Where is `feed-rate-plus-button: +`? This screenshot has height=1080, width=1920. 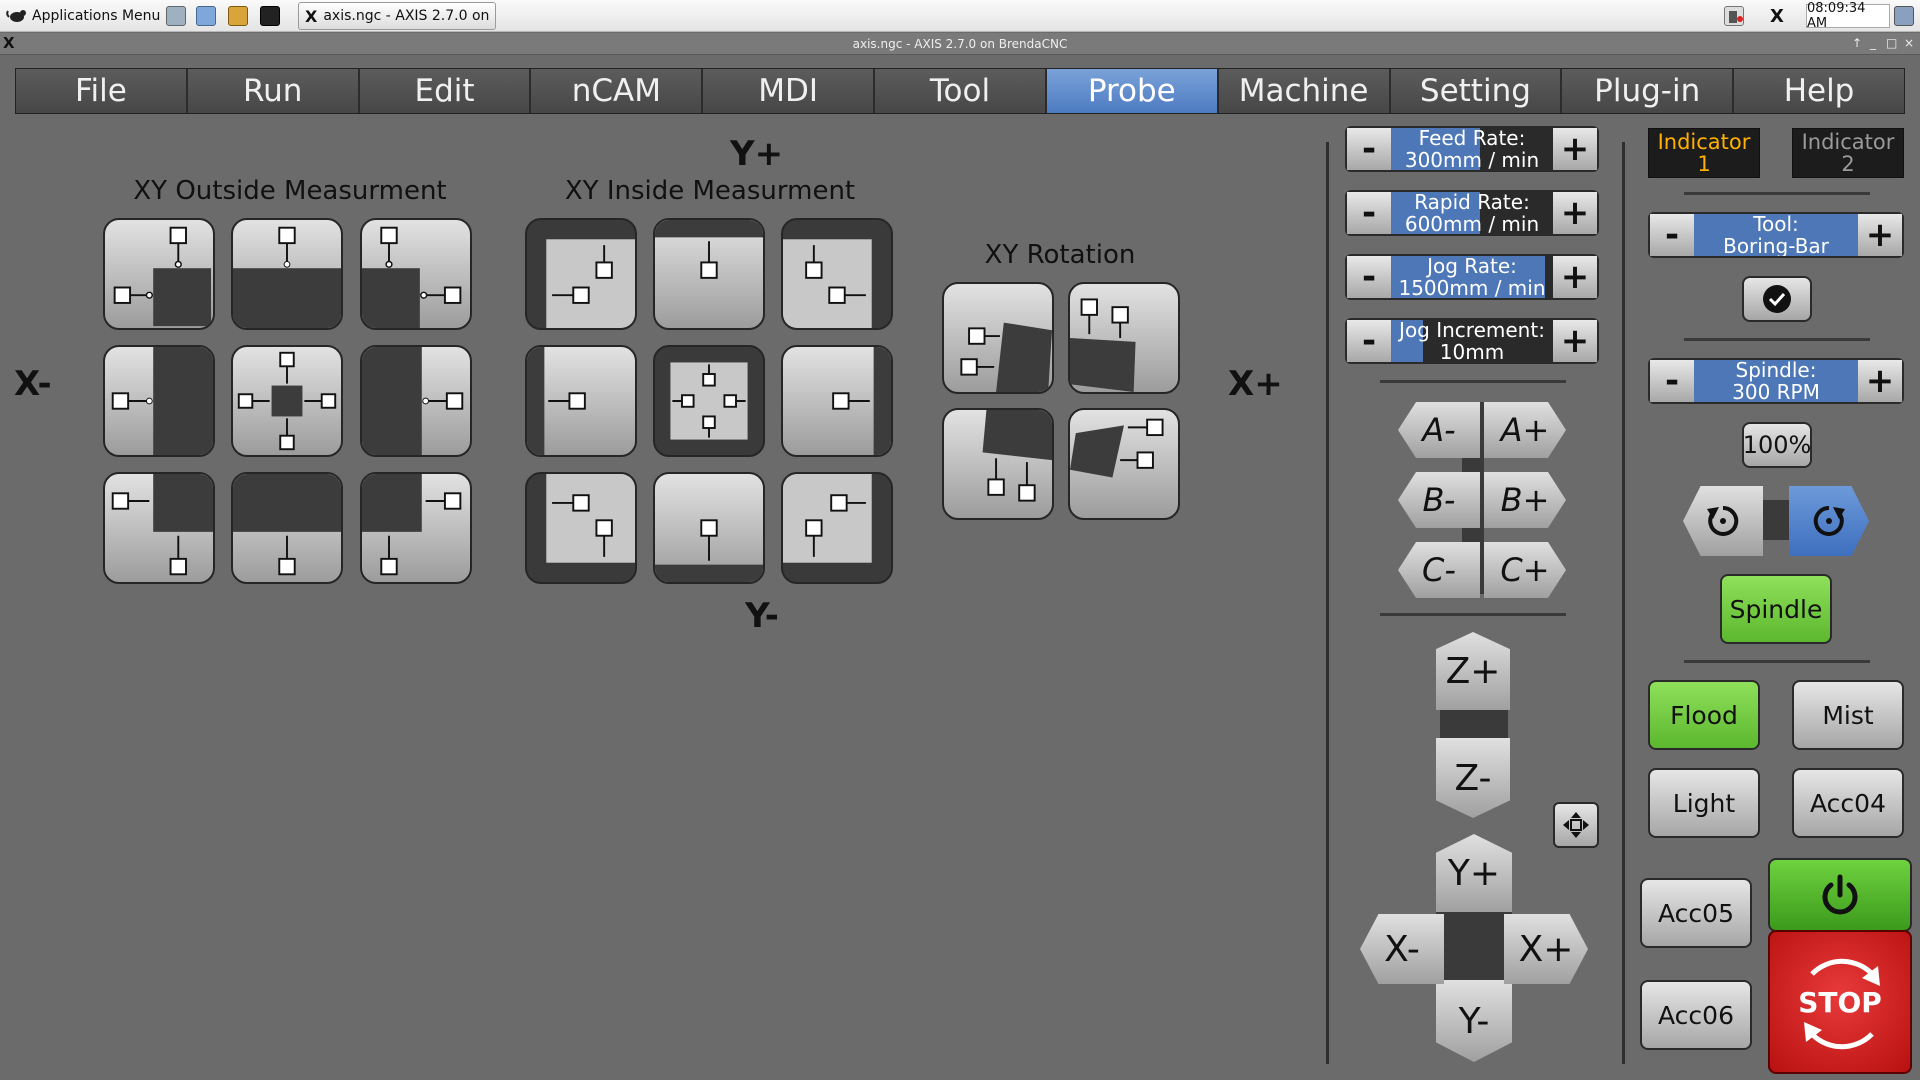 feed-rate-plus-button: + is located at coordinates (1575, 149).